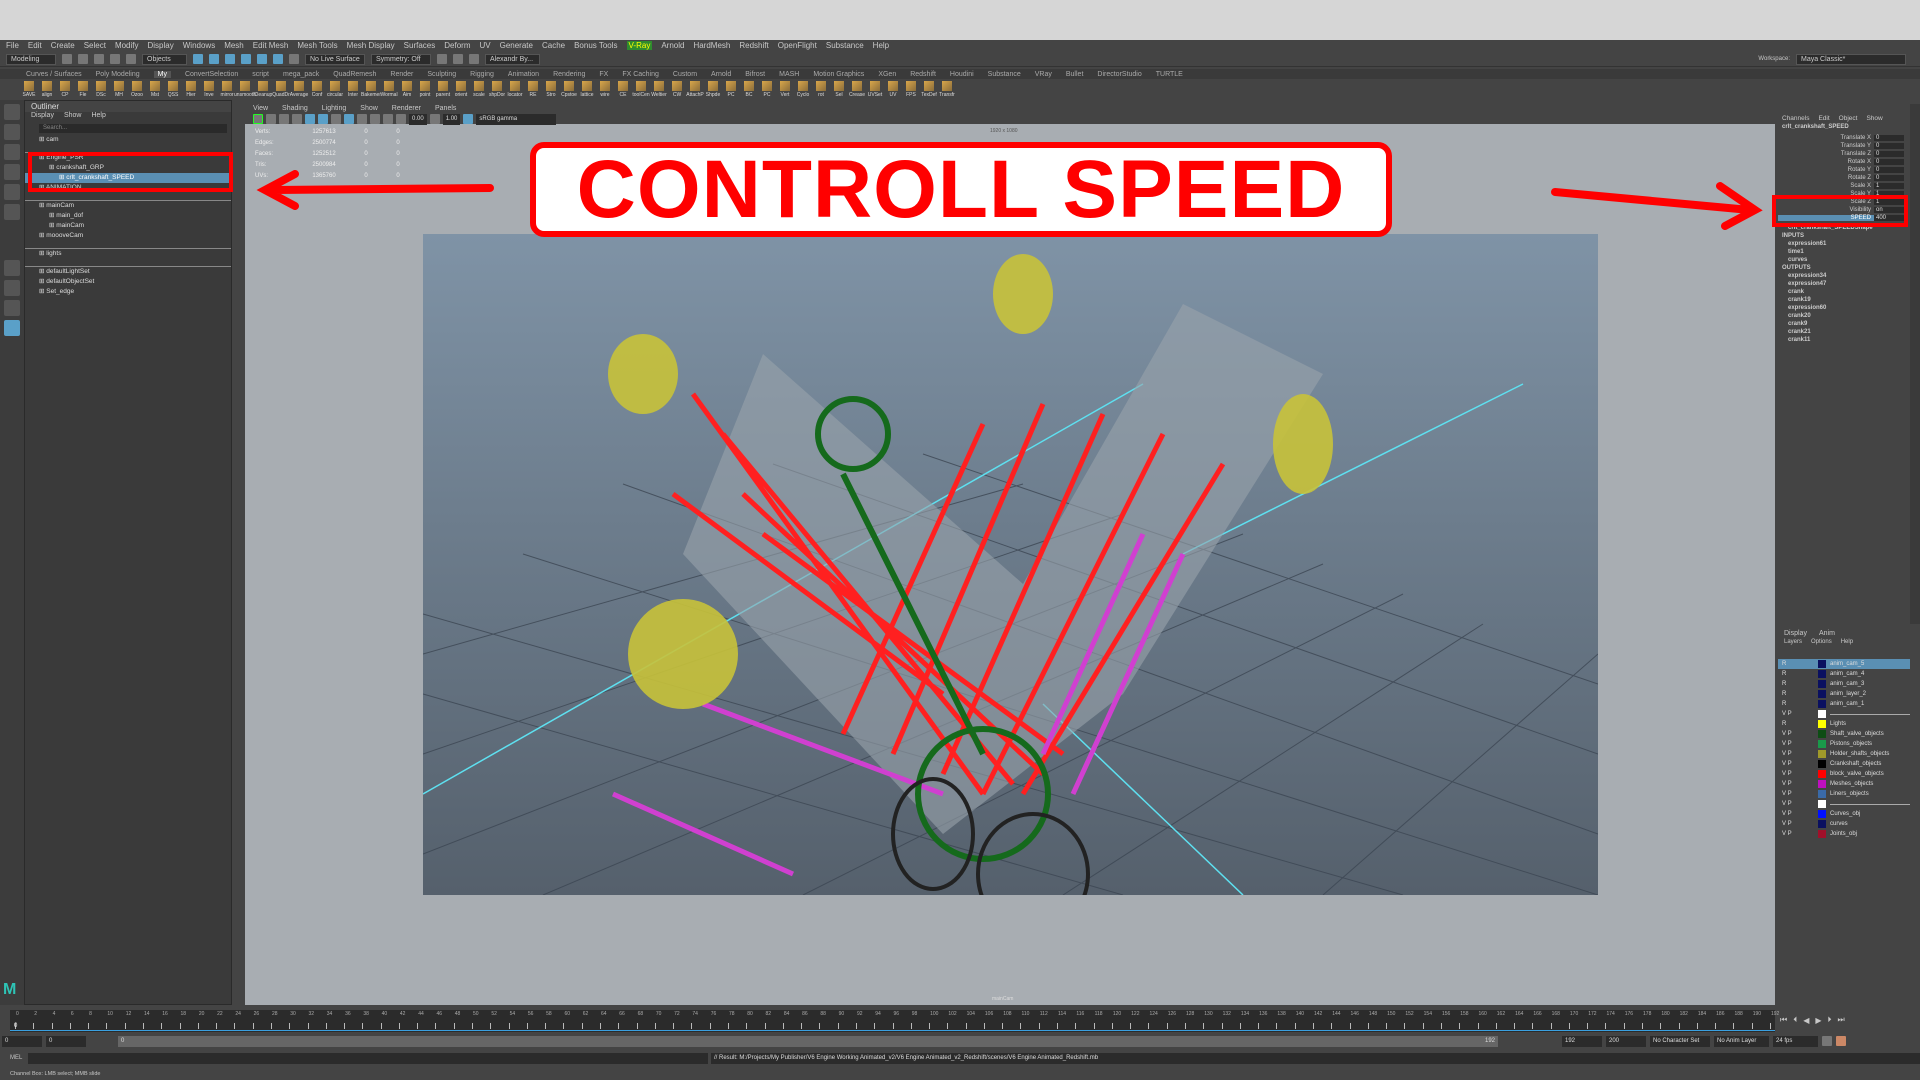  Describe the element at coordinates (323, 119) in the screenshot. I see `smooth-shade-icon` at that location.